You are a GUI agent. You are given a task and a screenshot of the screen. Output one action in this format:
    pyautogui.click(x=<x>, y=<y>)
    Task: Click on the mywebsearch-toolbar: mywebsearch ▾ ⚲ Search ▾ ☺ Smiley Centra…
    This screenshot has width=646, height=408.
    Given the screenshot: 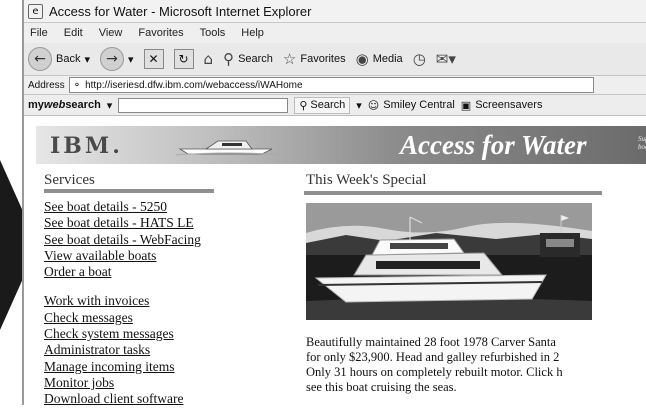 What is the action you would take?
    pyautogui.click(x=335, y=105)
    